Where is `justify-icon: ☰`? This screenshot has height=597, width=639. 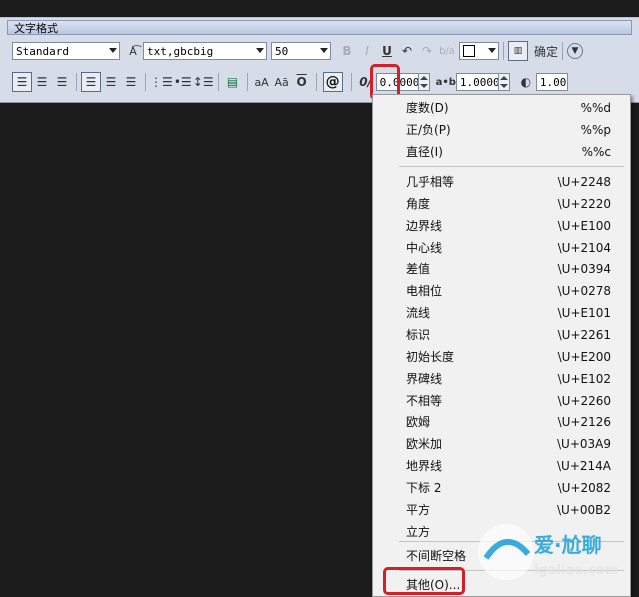 justify-icon: ☰ is located at coordinates (91, 82).